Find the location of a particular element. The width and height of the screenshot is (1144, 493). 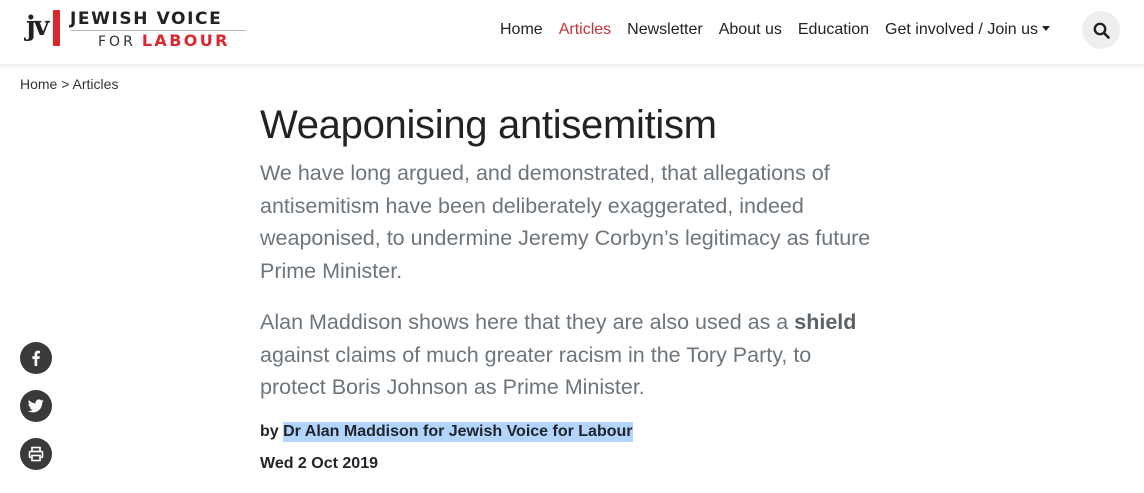

nav-get-involved-dropdown: Get involved / Join us is located at coordinates (967, 30).